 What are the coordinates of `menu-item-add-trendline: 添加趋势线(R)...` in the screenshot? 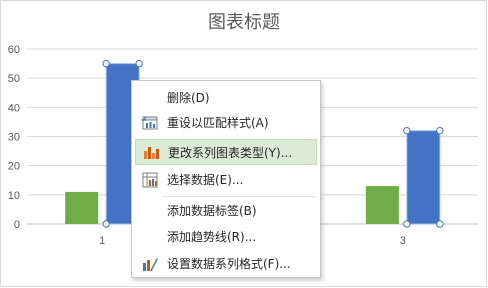 It's located at (226, 237).